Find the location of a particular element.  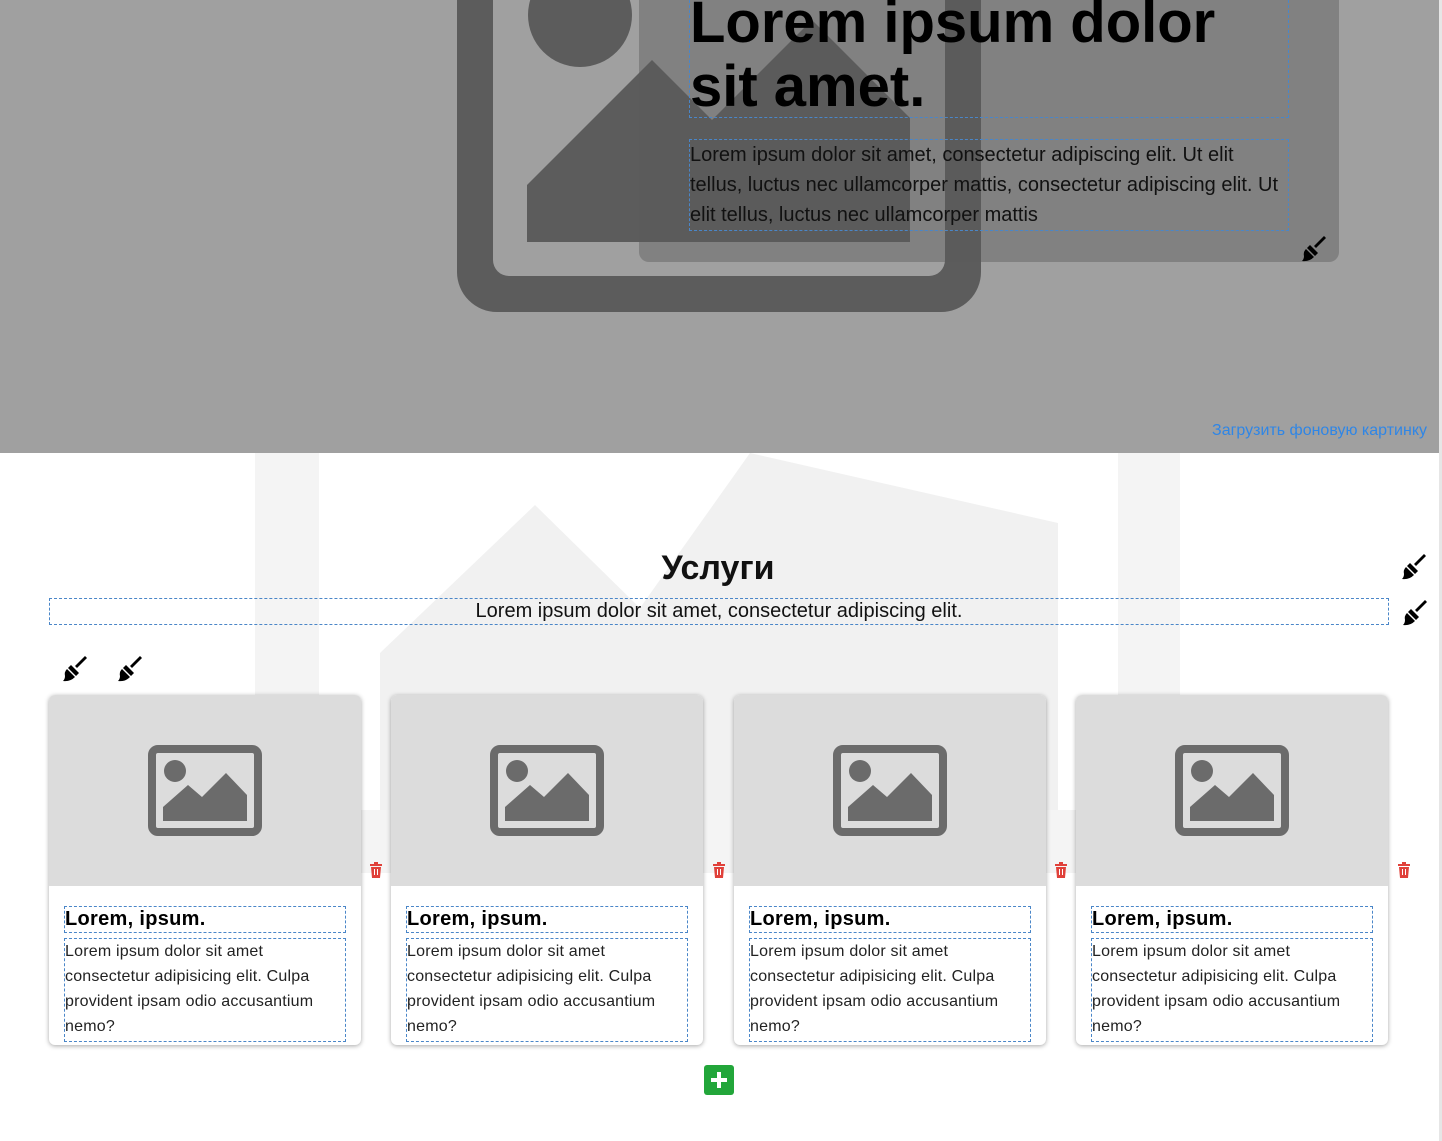

upload-background-link: Загрузить фоновую картинку is located at coordinates (1319, 431).